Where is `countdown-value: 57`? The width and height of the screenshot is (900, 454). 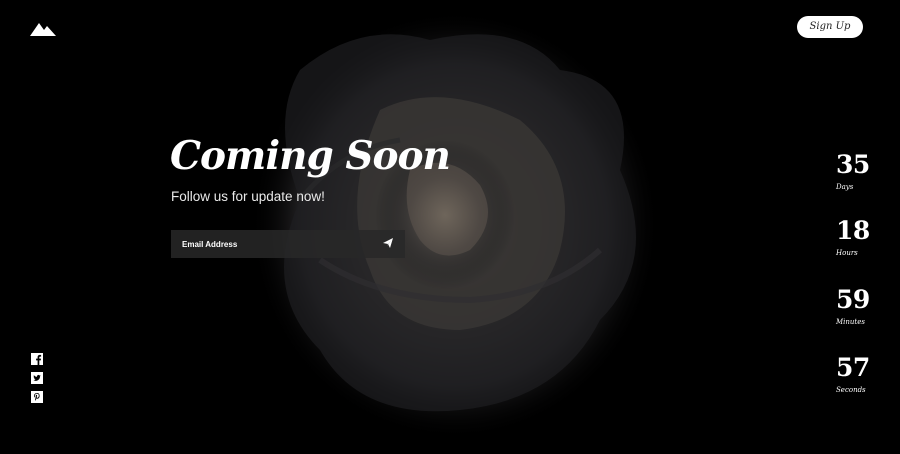
countdown-value: 57 is located at coordinates (853, 367).